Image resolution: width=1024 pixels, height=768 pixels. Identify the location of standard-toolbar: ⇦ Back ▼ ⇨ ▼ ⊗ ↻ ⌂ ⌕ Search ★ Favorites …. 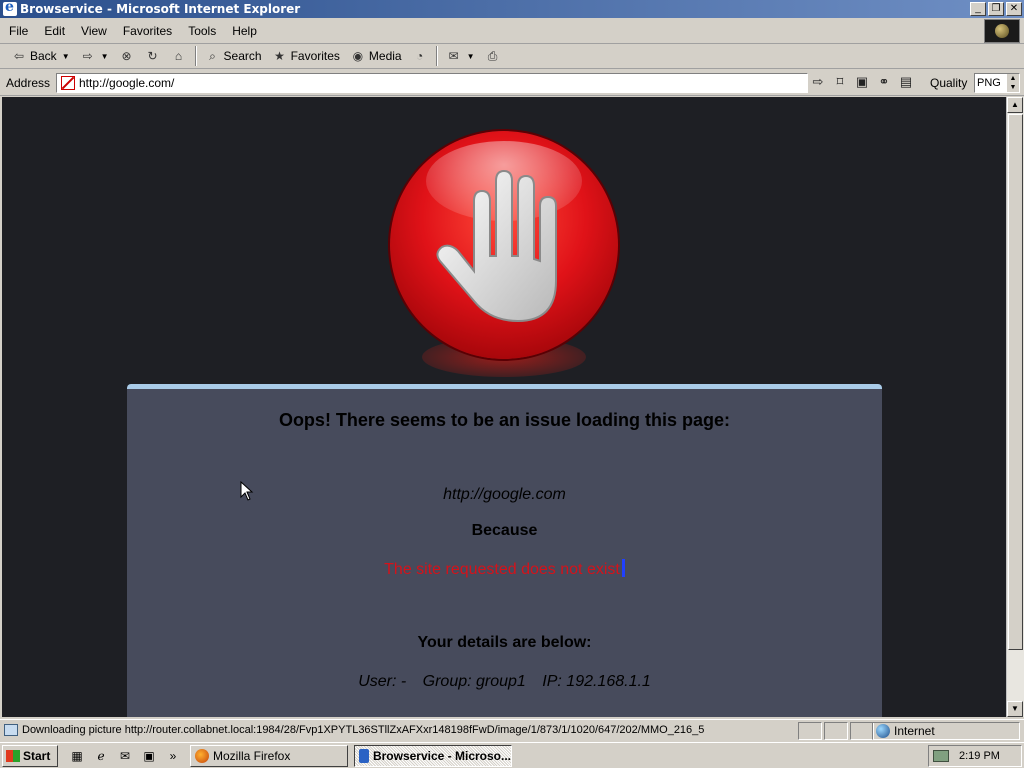
(512, 56).